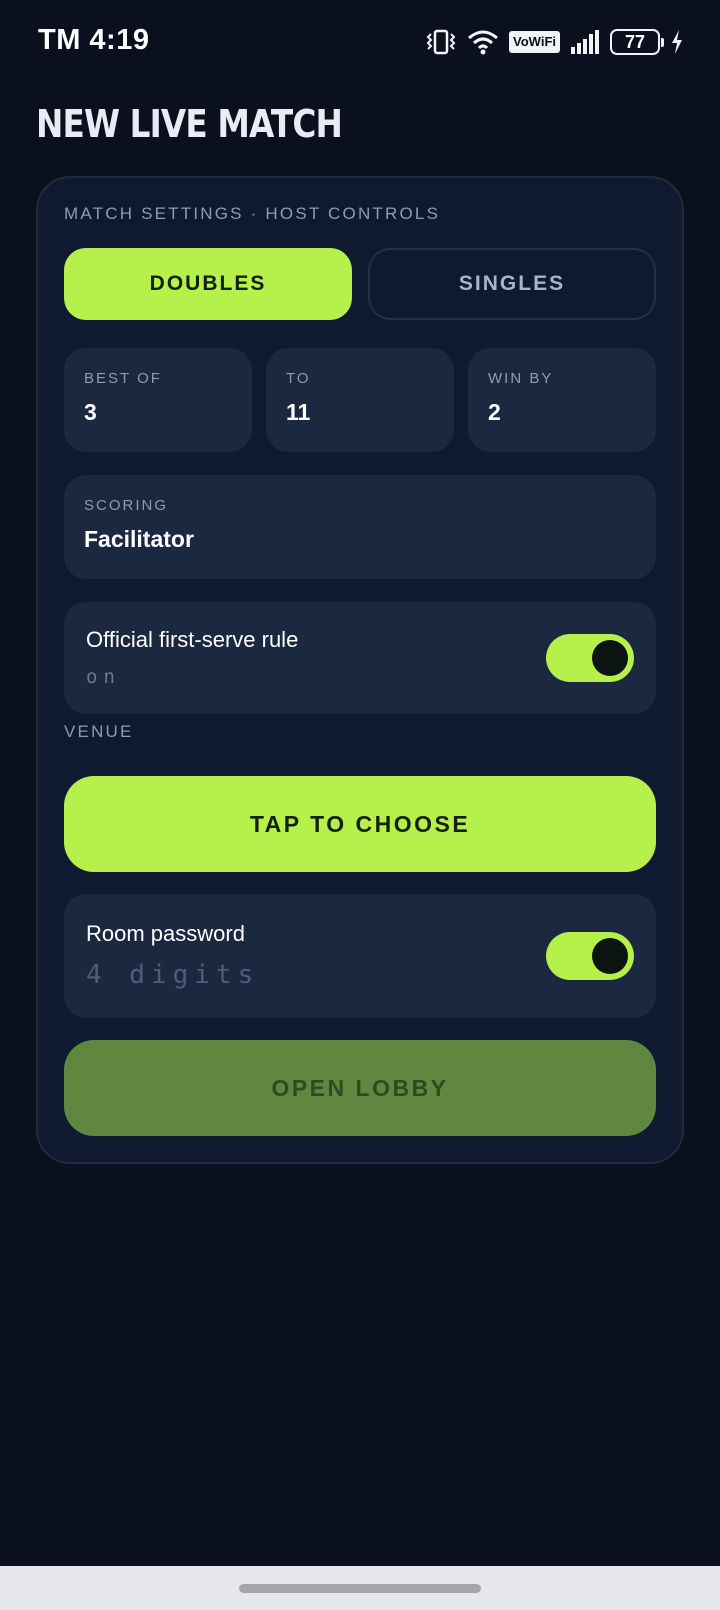  I want to click on points-to-value: 11, so click(298, 412).